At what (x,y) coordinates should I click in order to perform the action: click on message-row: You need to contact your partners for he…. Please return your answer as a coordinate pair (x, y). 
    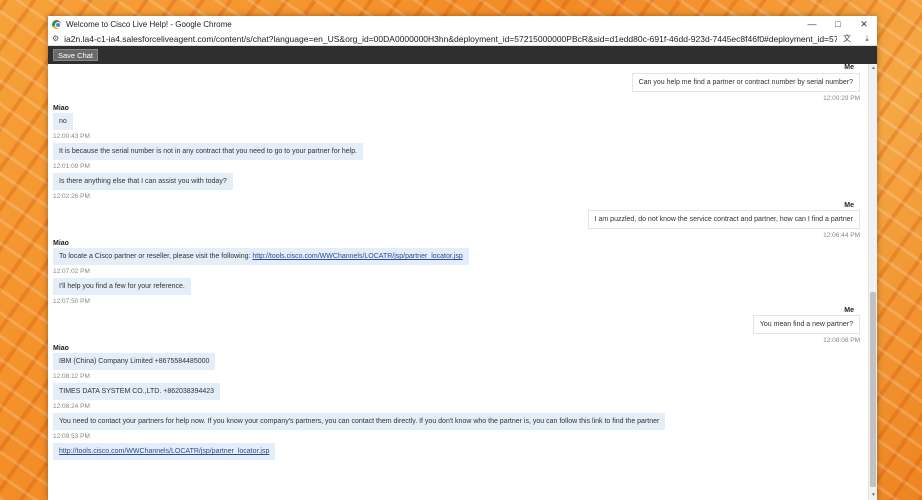
    Looking at the image, I should click on (456, 426).